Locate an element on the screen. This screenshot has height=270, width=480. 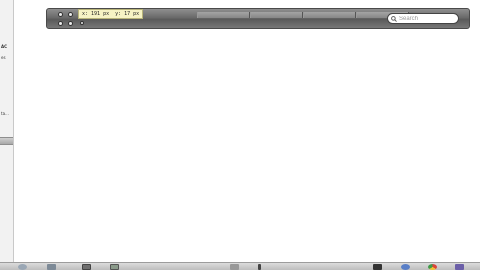
globe-icon is located at coordinates (405, 267).